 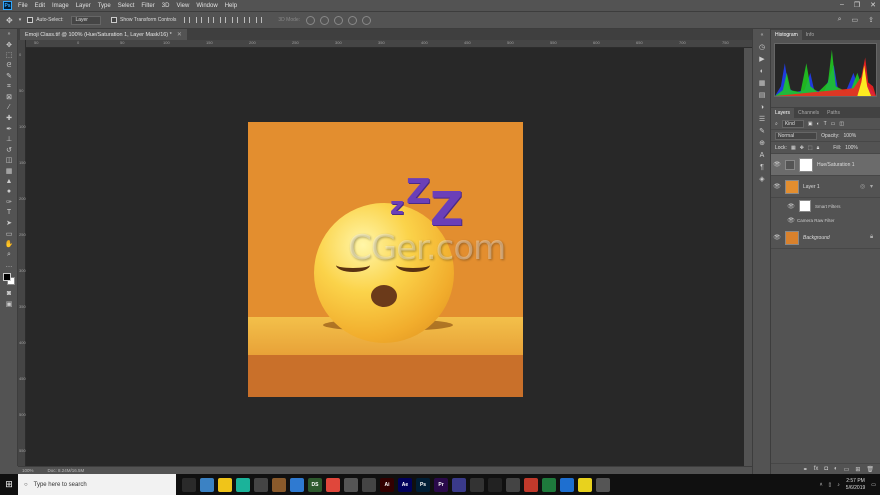 I want to click on chevron-up-icon: ˄, so click(x=821, y=485).